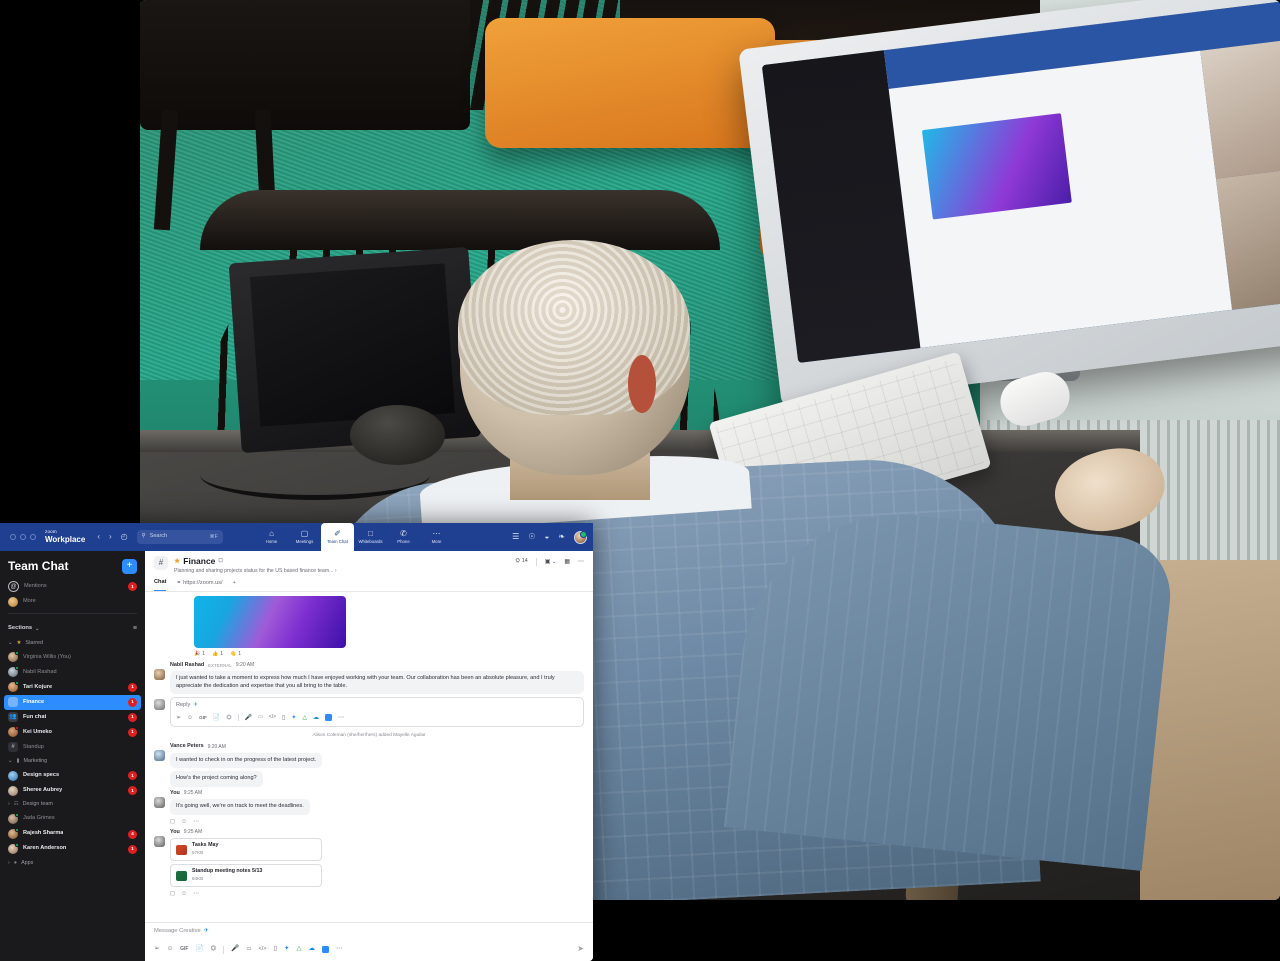 Image resolution: width=1280 pixels, height=961 pixels. I want to click on back-icon: ‹, so click(98, 537).